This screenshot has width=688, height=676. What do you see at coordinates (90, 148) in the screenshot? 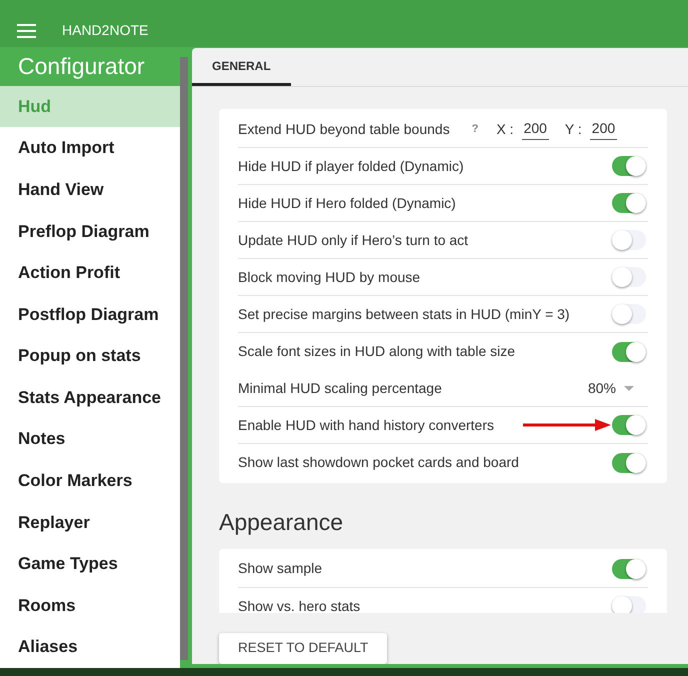
I see `sidebar-item: Auto Import` at bounding box center [90, 148].